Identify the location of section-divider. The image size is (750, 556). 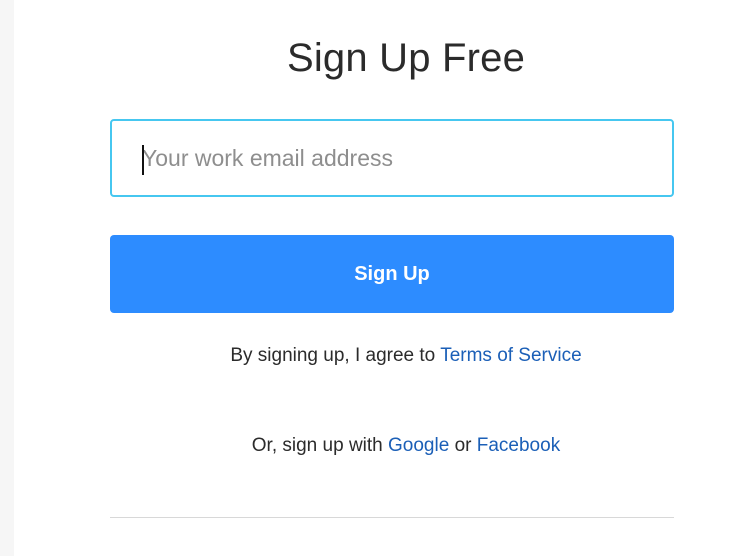
(392, 517).